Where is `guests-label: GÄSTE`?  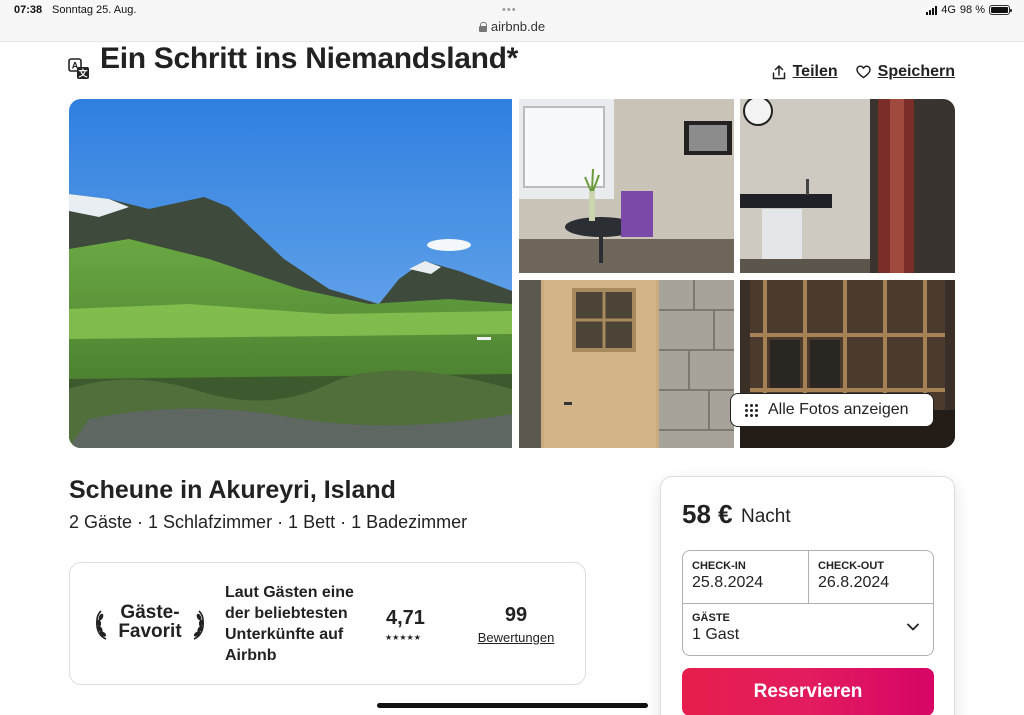
guests-label: GÄSTE is located at coordinates (711, 618).